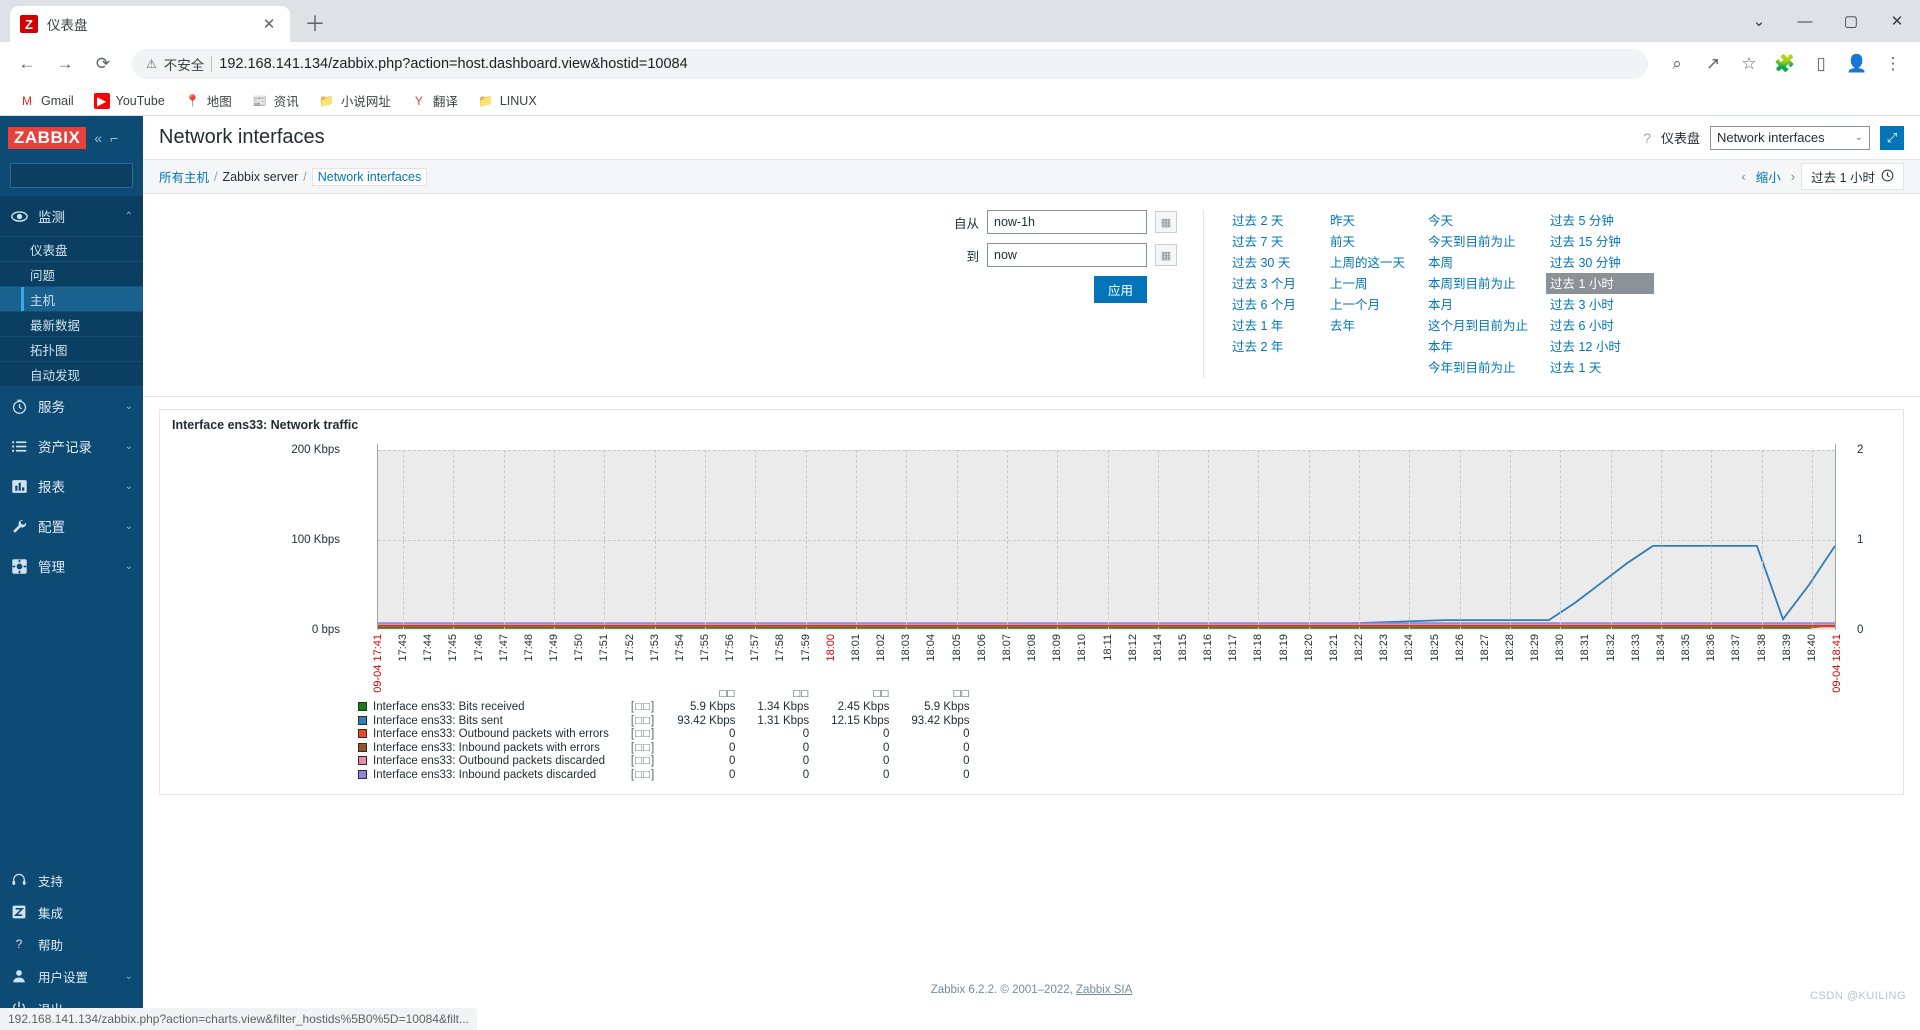  What do you see at coordinates (1677, 64) in the screenshot?
I see `zoom-search-icon: ⌕` at bounding box center [1677, 64].